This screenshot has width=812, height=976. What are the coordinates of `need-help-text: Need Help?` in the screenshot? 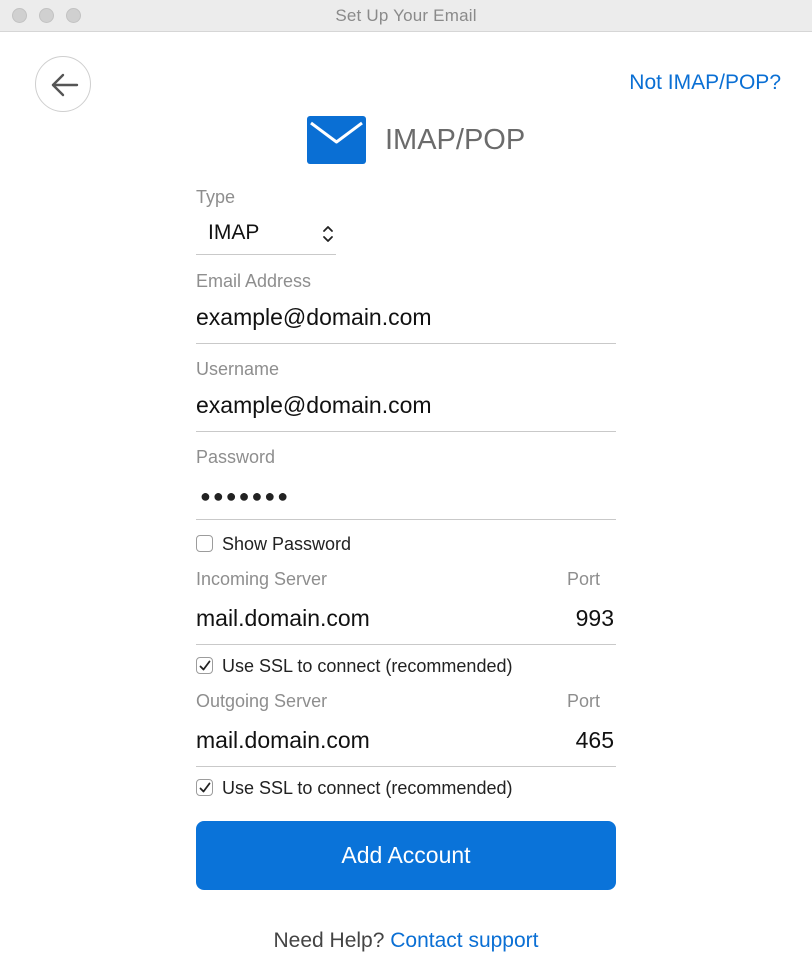 It's located at (329, 940).